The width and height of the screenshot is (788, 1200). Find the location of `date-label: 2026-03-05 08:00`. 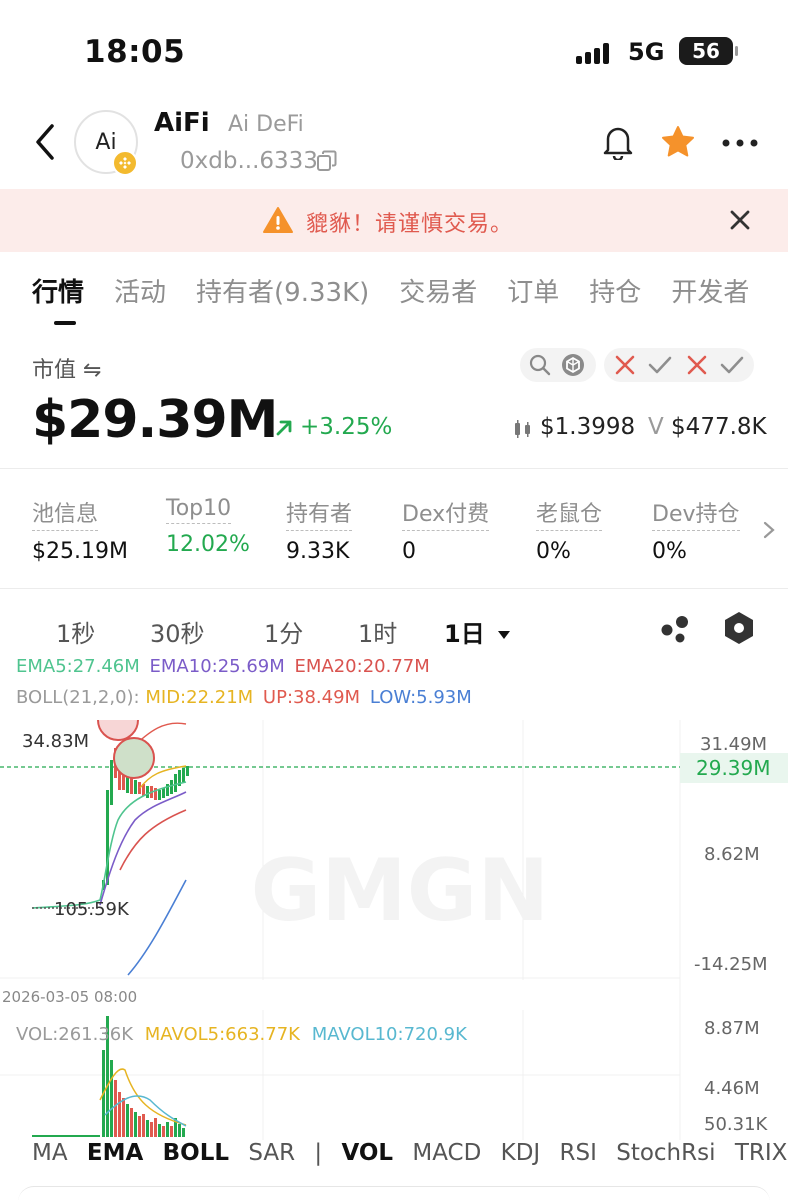

date-label: 2026-03-05 08:00 is located at coordinates (69, 997).